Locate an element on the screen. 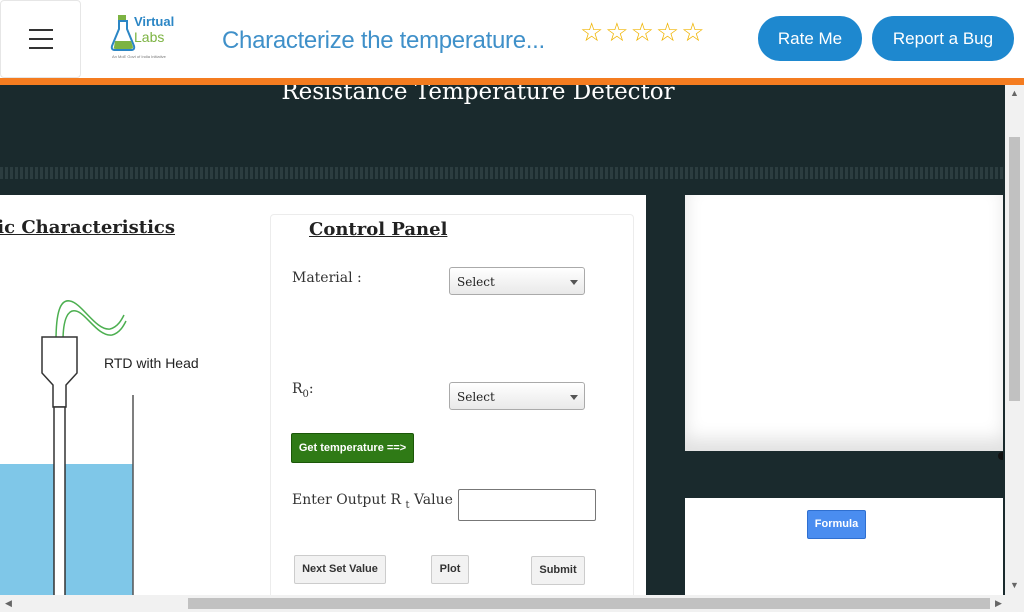  output-rt-label: Enter Output R t Value : is located at coordinates (377, 501).